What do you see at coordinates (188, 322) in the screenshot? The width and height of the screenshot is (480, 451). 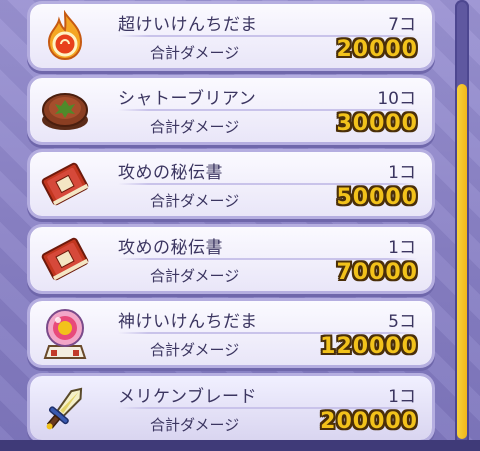 I see `item-name: 神けいけんちだま` at bounding box center [188, 322].